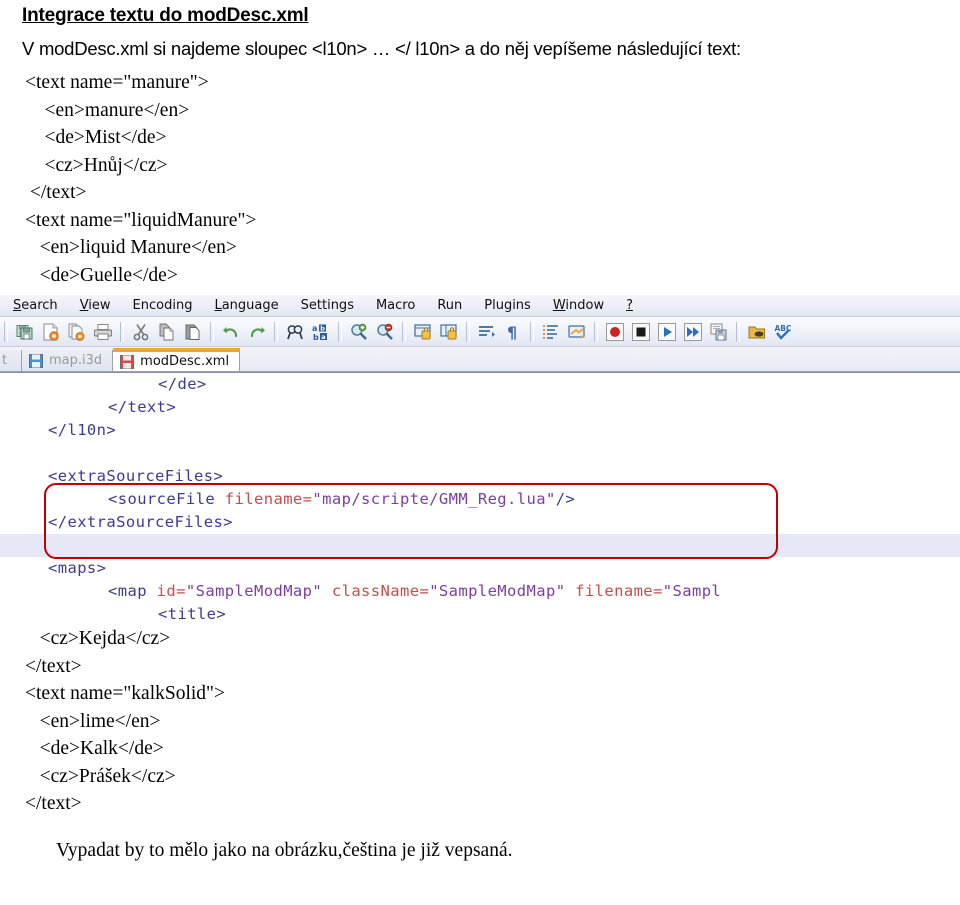 The width and height of the screenshot is (960, 905). I want to click on code-token-tagname: />, so click(565, 499).